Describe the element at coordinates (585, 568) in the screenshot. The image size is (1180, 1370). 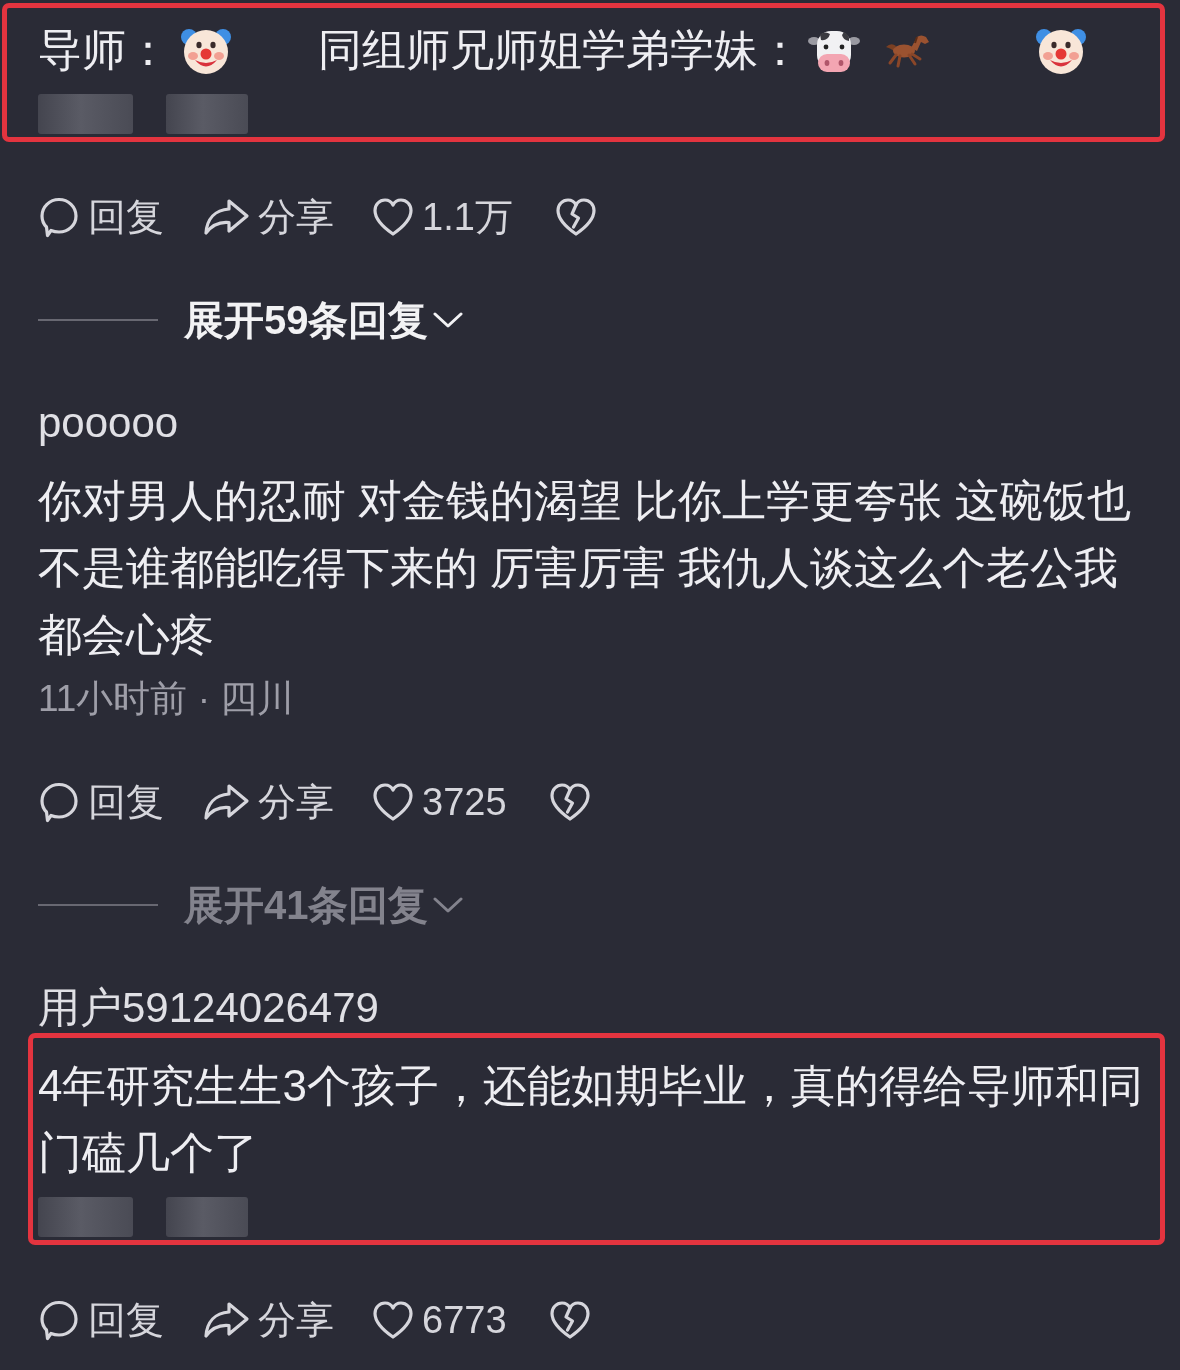
I see `comment-text: 你对男人的忍耐 对金钱的渴望 比你上学更夸张 这碗饭也不是谁都能吃得下来的 厉害厉害 我仇人谈这么个老公我都会心疼` at that location.